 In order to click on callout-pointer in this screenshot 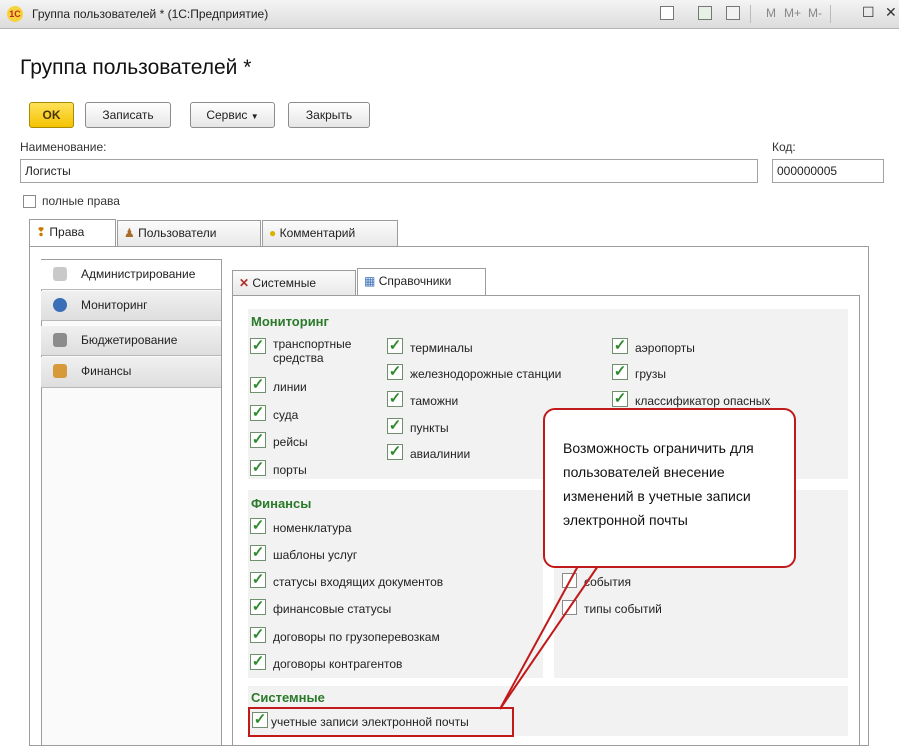, I will do `click(549, 637)`.